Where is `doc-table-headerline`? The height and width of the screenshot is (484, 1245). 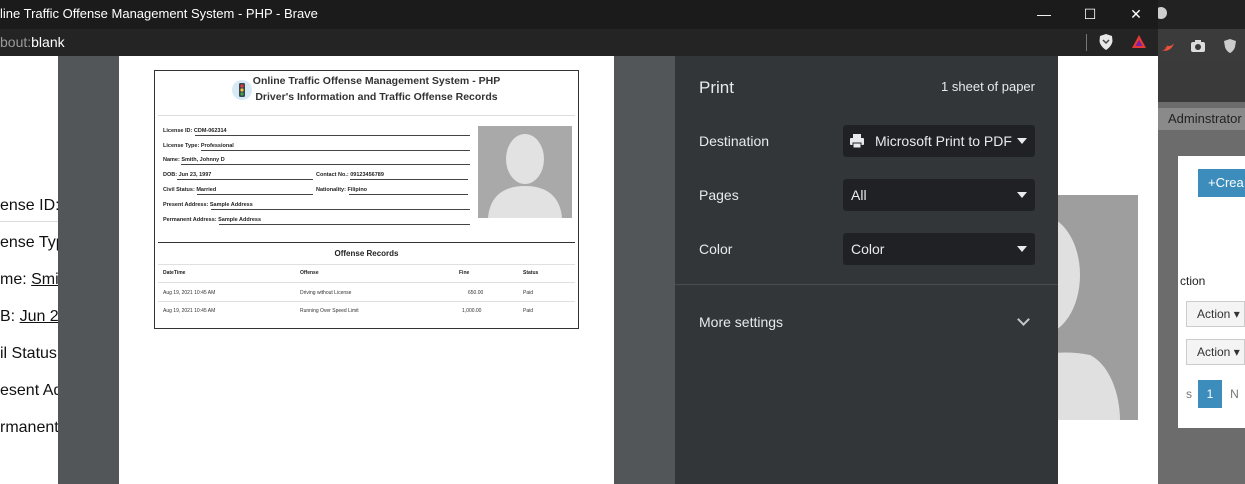 doc-table-headerline is located at coordinates (366, 282).